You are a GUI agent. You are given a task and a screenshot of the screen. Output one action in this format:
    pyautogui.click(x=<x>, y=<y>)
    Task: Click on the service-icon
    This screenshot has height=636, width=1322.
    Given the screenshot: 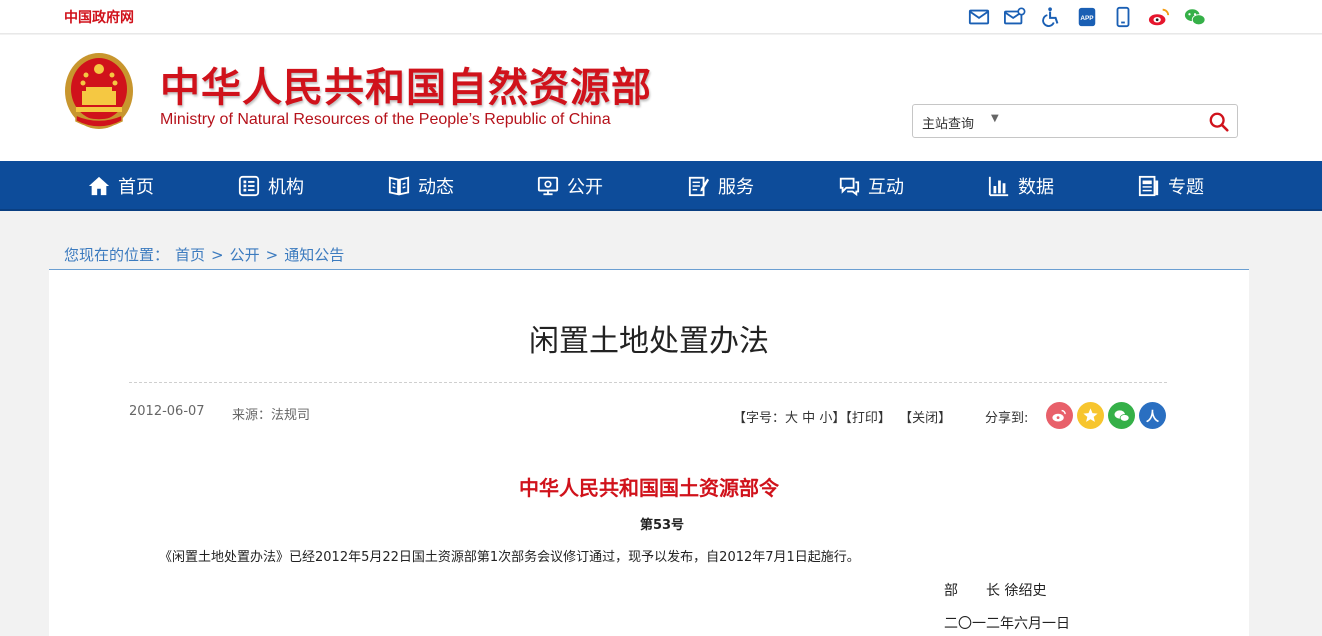 What is the action you would take?
    pyautogui.click(x=699, y=186)
    